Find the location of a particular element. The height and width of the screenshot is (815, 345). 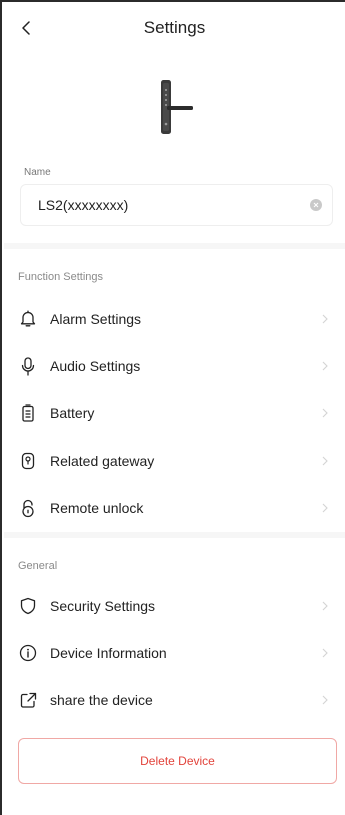

related-gateway-label: Related gateway is located at coordinates (102, 460).